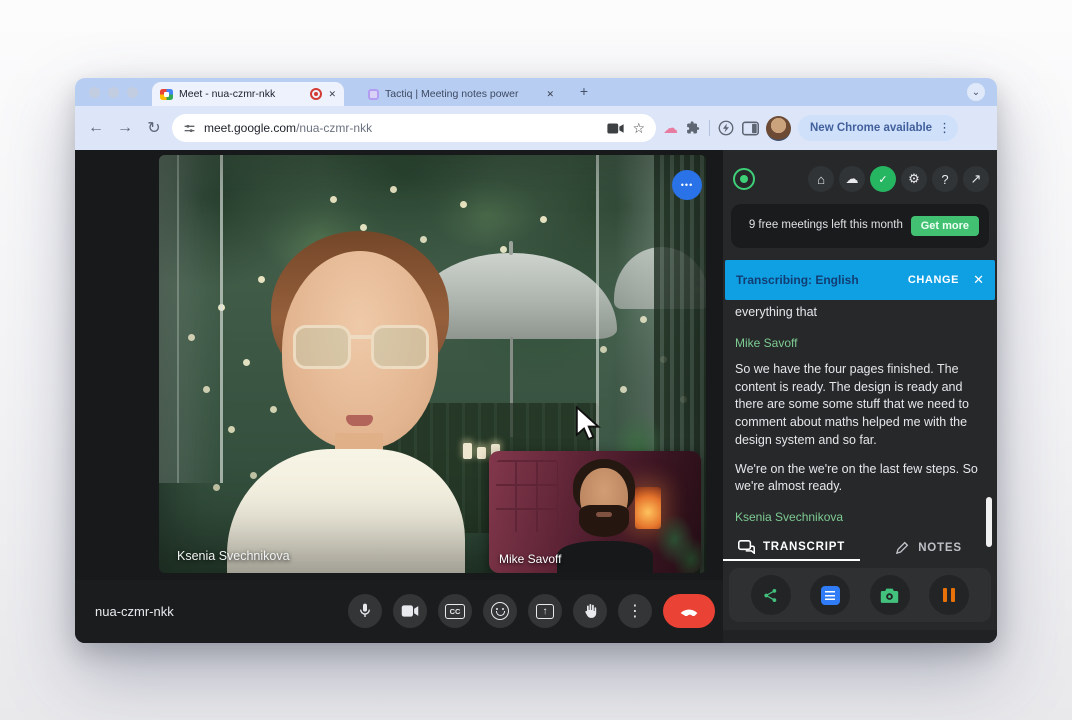 The width and height of the screenshot is (1072, 720). I want to click on self-participant-beard, so click(604, 521).